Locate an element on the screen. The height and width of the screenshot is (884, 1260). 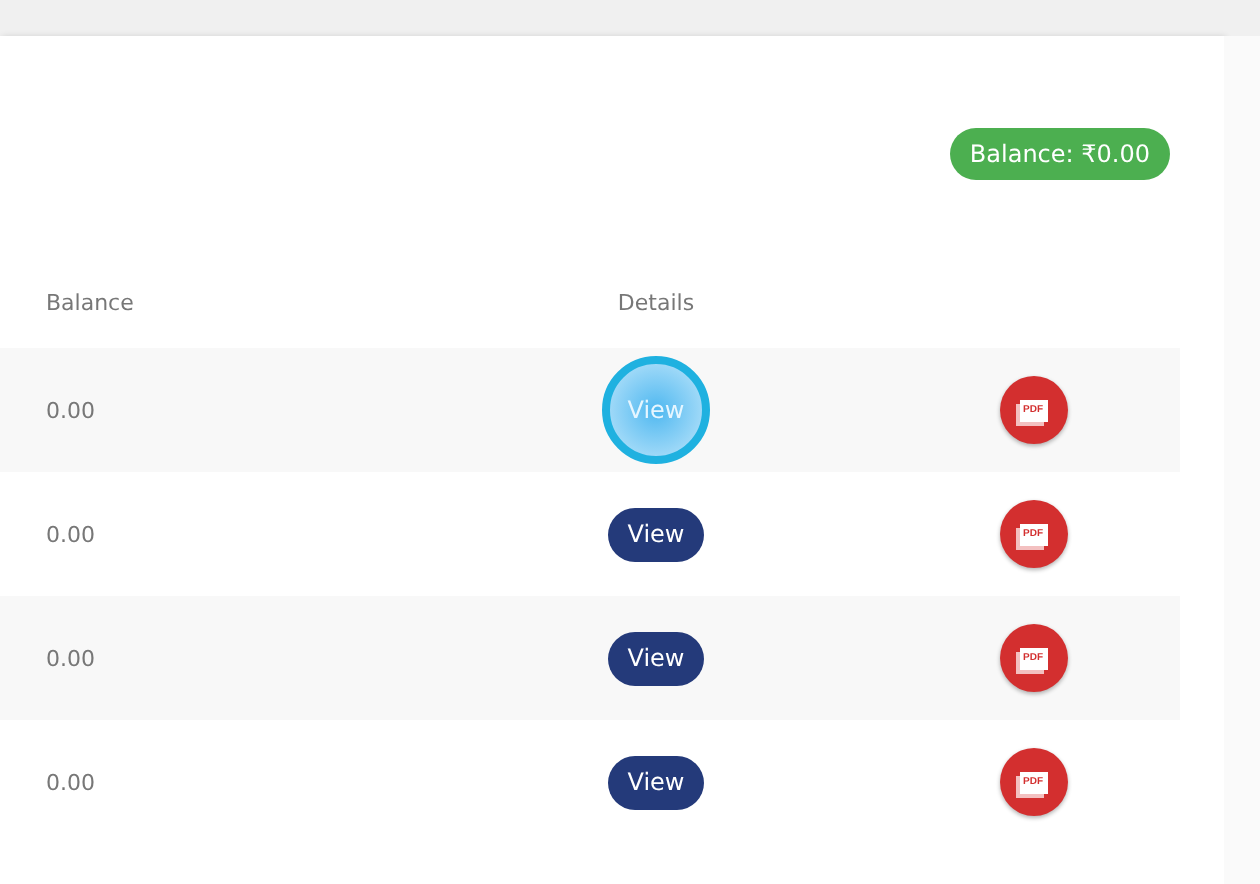
column-header: Details is located at coordinates (656, 302).